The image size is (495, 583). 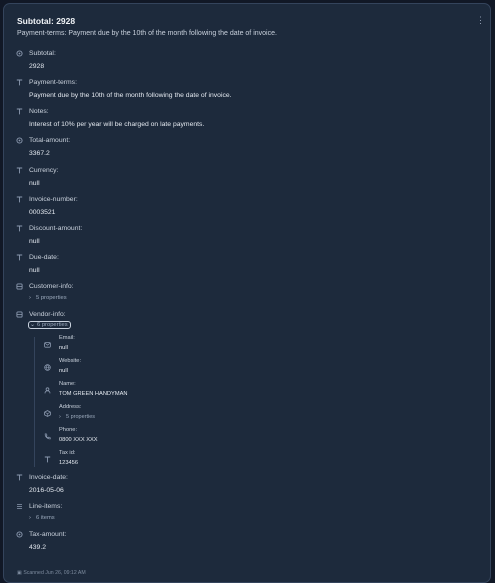 I want to click on card-title: Subtotal: 2928, so click(x=46, y=21).